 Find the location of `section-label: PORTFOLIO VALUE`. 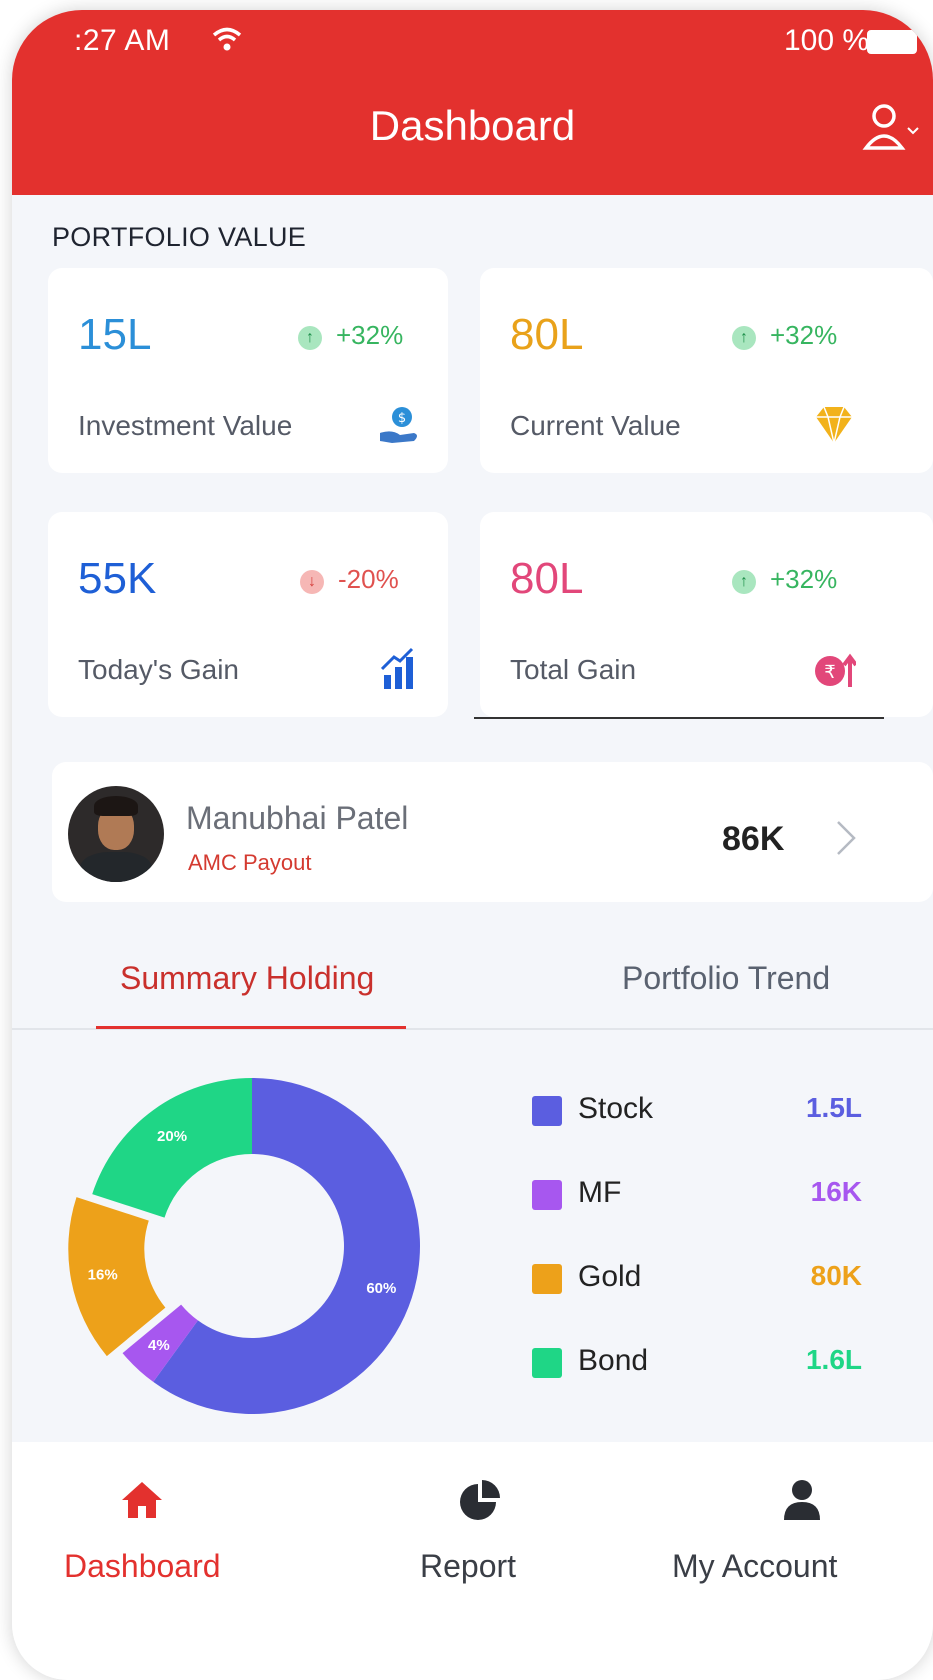

section-label: PORTFOLIO VALUE is located at coordinates (179, 237).